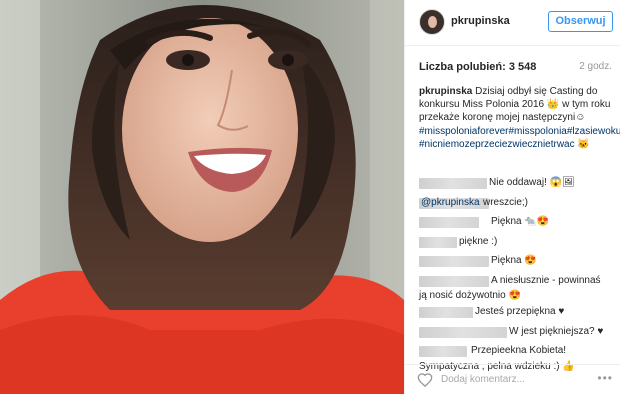 The height and width of the screenshot is (394, 620). What do you see at coordinates (506, 202) in the screenshot?
I see `comment-text: wreszcie;)` at bounding box center [506, 202].